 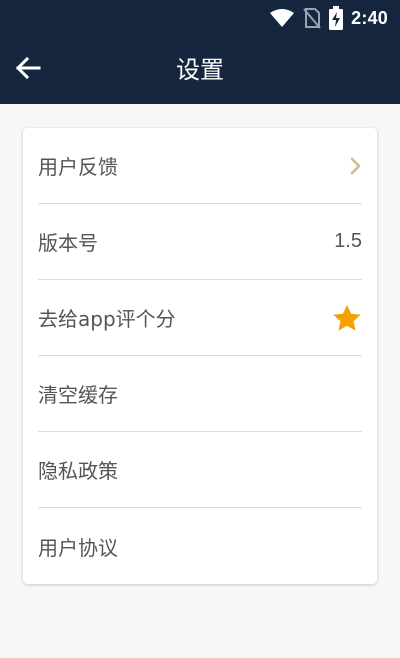 I want to click on arrow-left-icon, so click(x=28, y=70).